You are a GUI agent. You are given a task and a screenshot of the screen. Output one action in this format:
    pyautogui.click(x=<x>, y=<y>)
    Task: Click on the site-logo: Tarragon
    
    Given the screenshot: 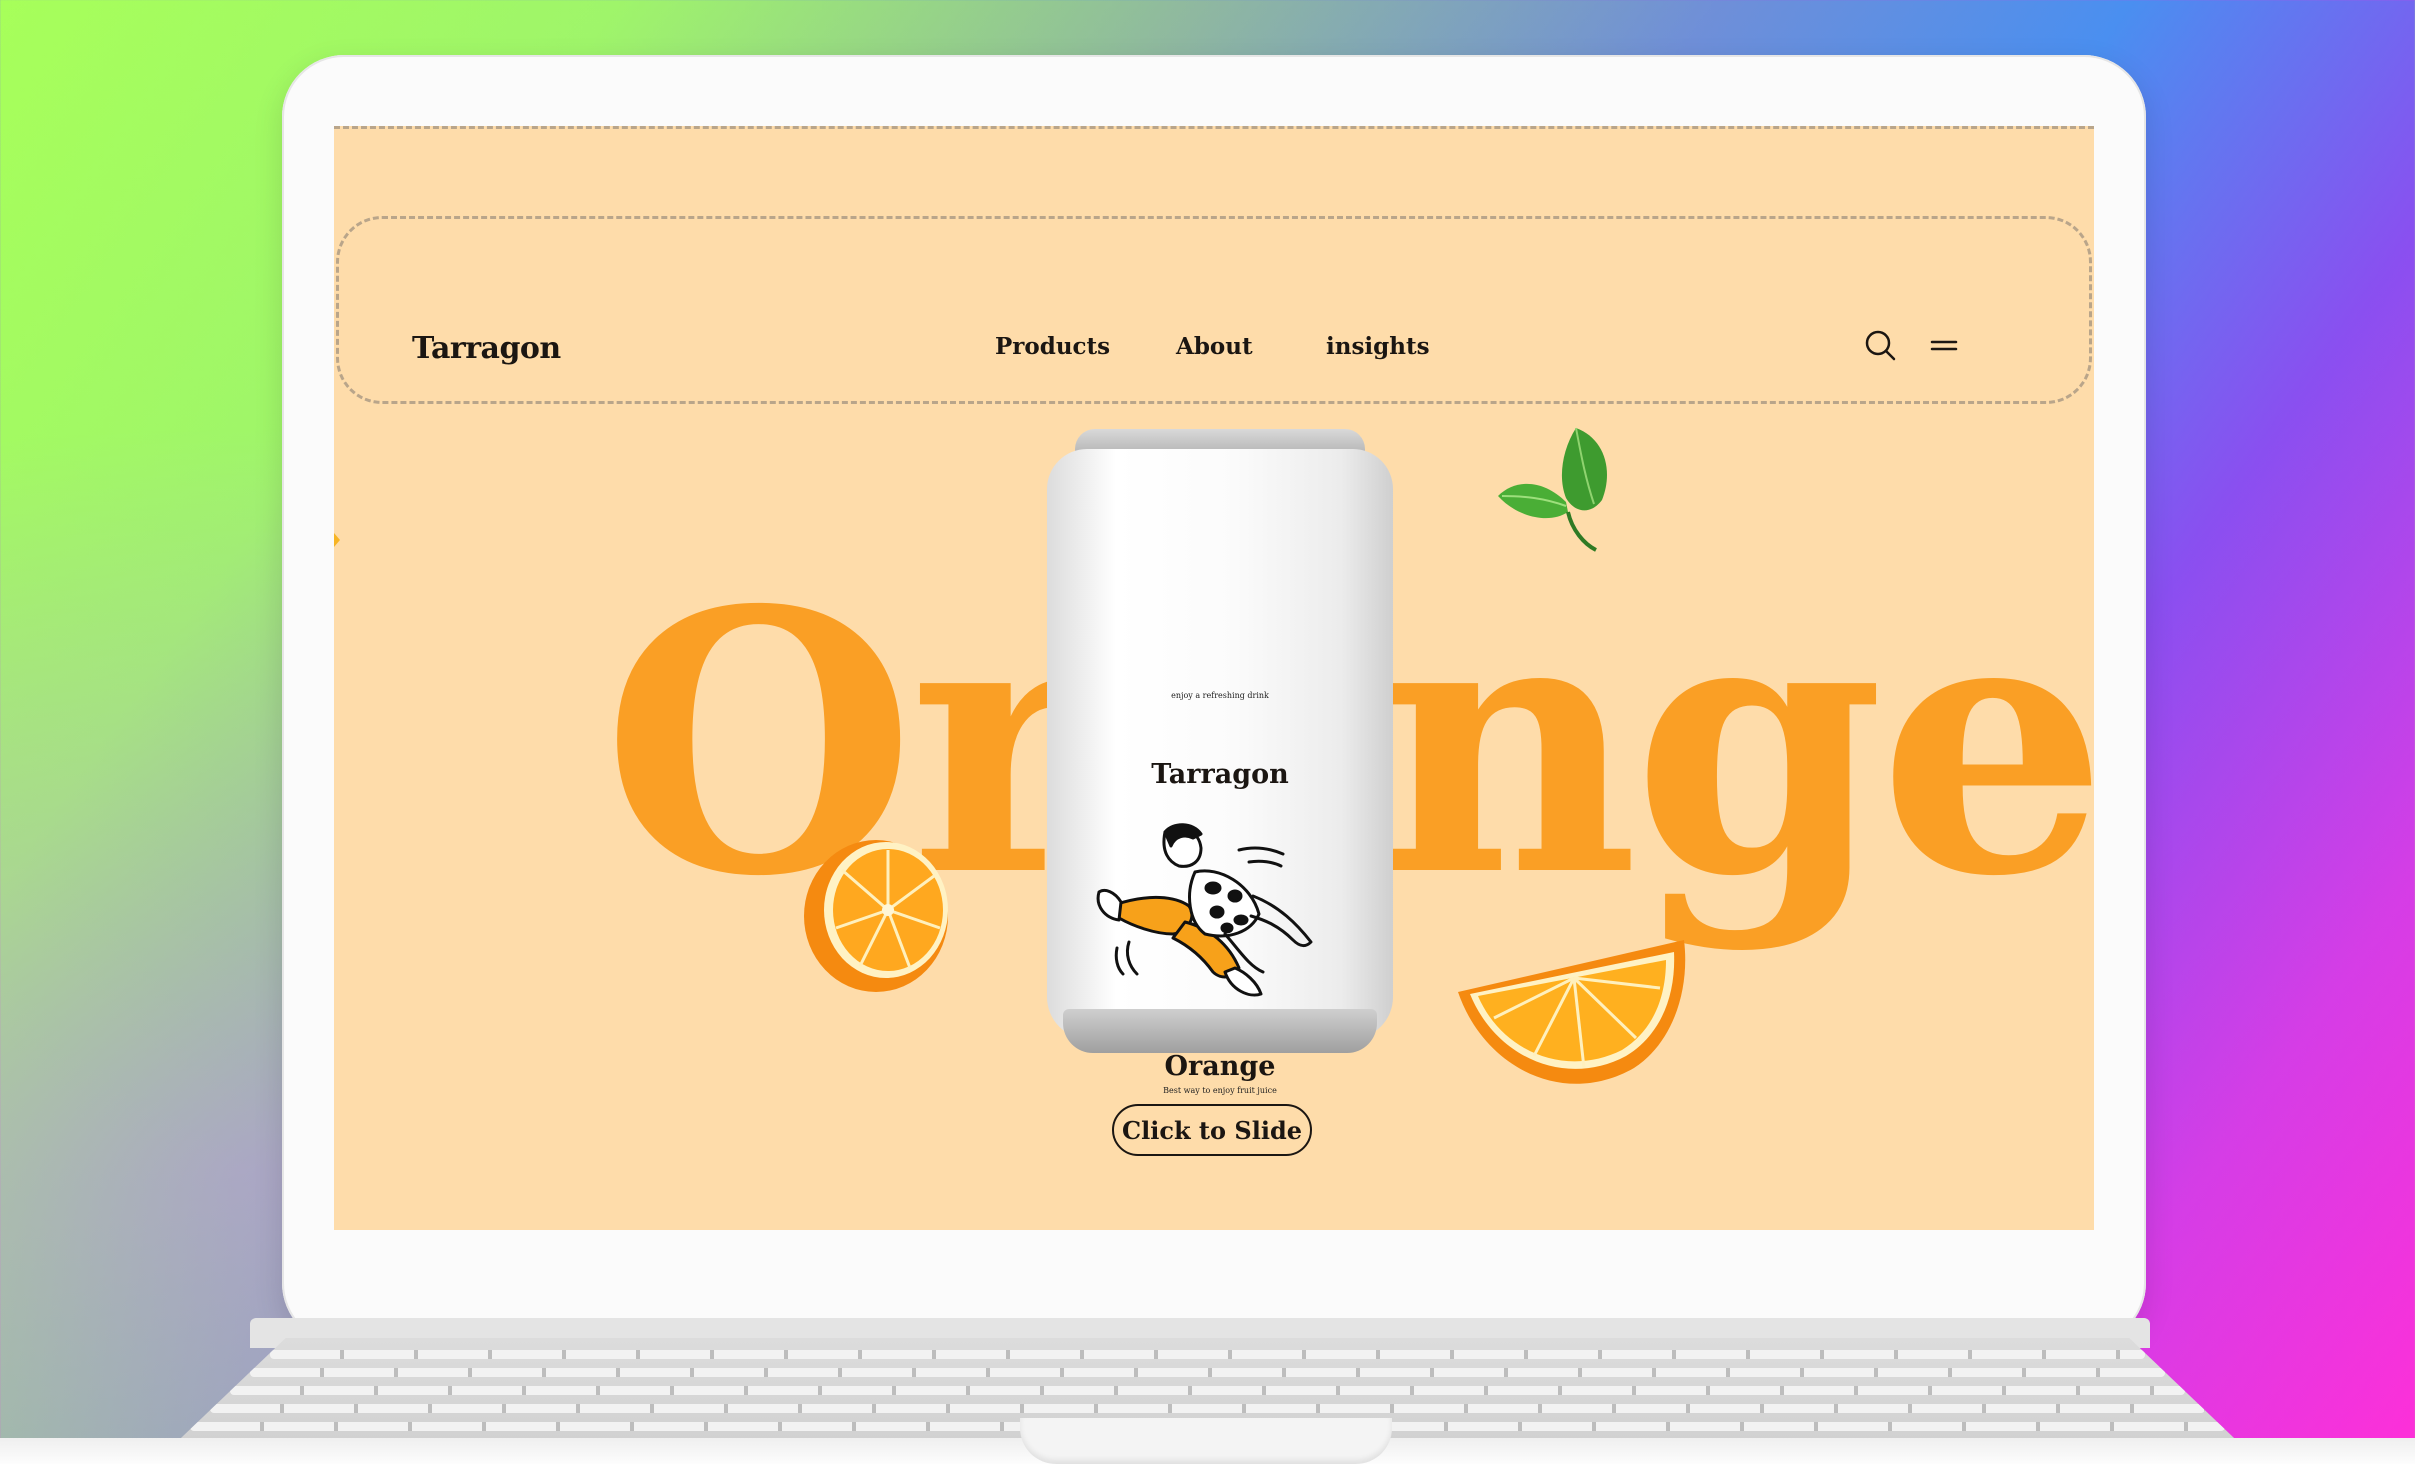 What is the action you would take?
    pyautogui.click(x=486, y=348)
    